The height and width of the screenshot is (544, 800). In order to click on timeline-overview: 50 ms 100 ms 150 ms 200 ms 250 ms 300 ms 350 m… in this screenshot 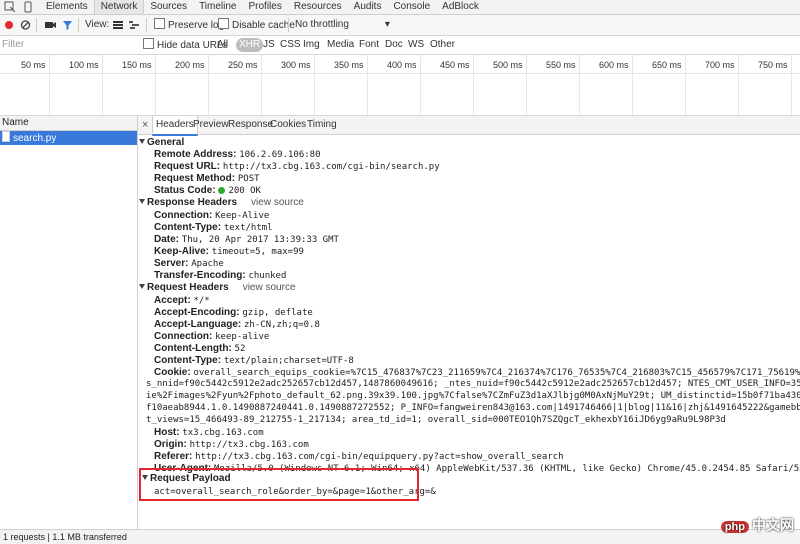, I will do `click(400, 85)`.